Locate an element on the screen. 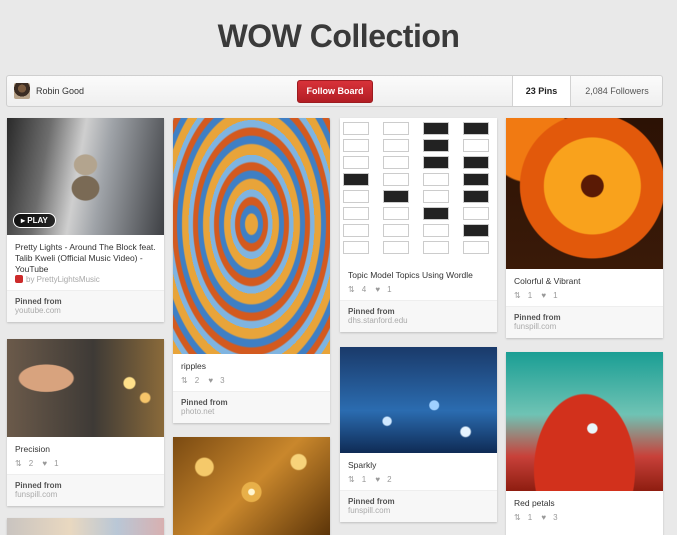 The width and height of the screenshot is (677, 535). owner-avatar is located at coordinates (22, 91).